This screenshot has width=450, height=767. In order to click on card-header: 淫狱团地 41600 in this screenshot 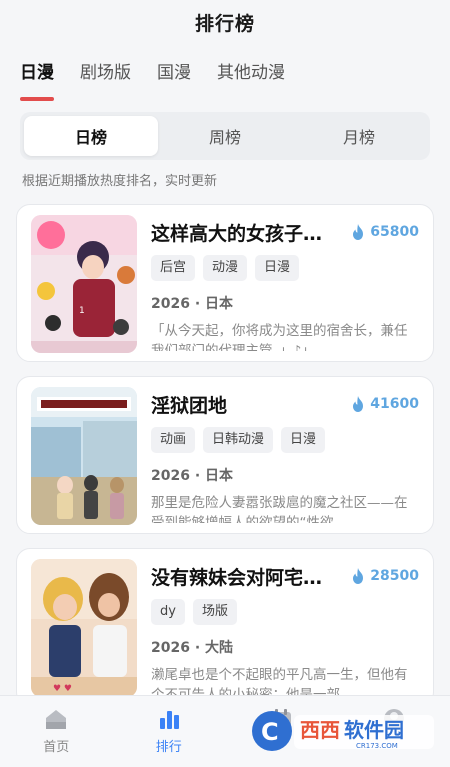, I will do `click(285, 404)`.